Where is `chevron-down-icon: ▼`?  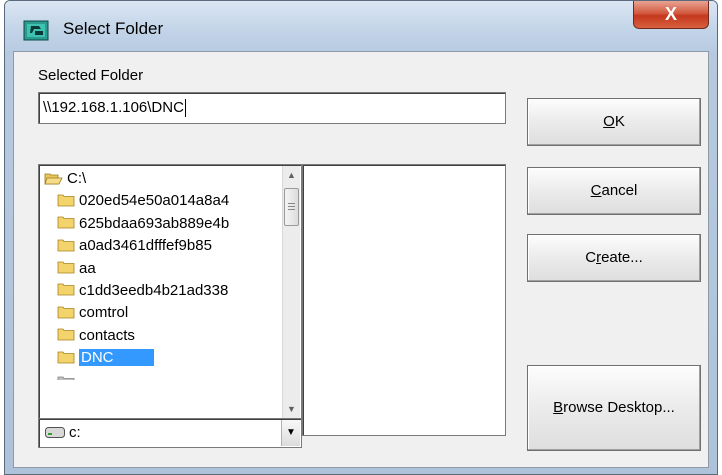 chevron-down-icon: ▼ is located at coordinates (290, 433).